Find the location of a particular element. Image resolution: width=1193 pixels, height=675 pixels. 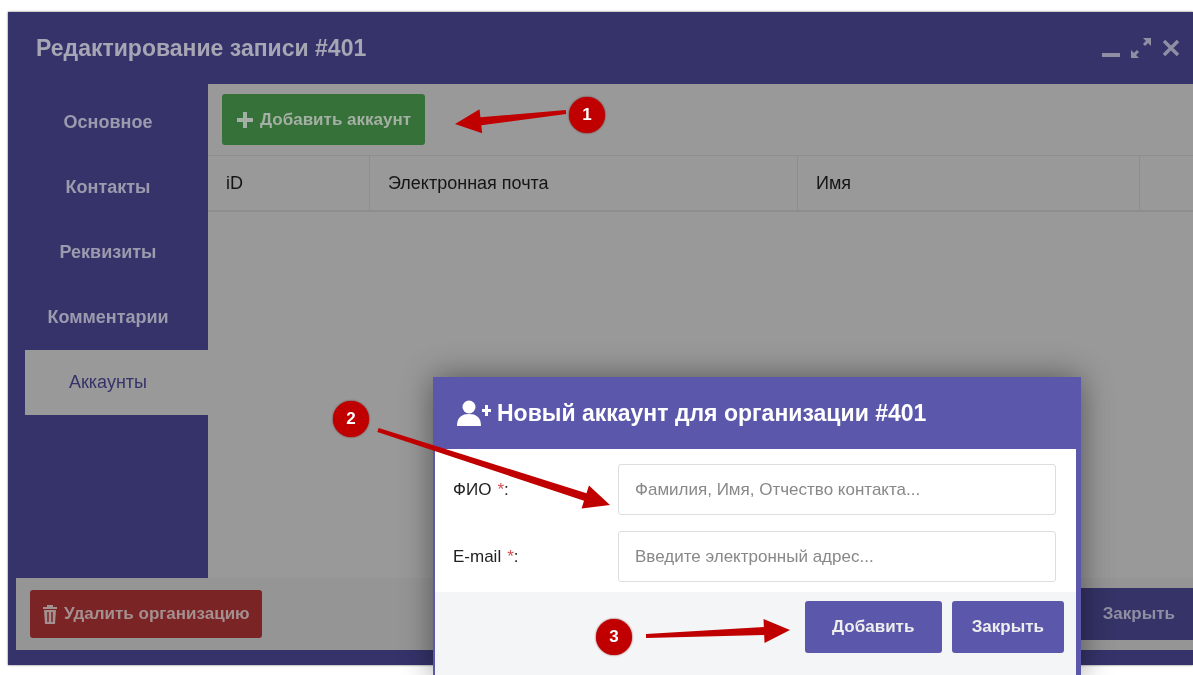

sidebar-tab: Основное is located at coordinates (108, 122).